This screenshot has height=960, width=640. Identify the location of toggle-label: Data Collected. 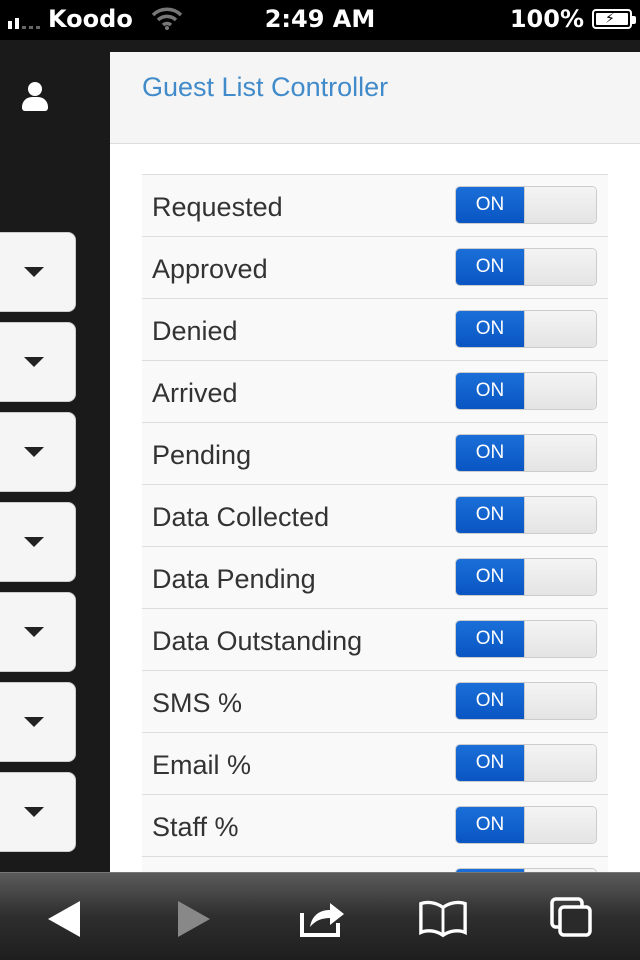
(241, 517).